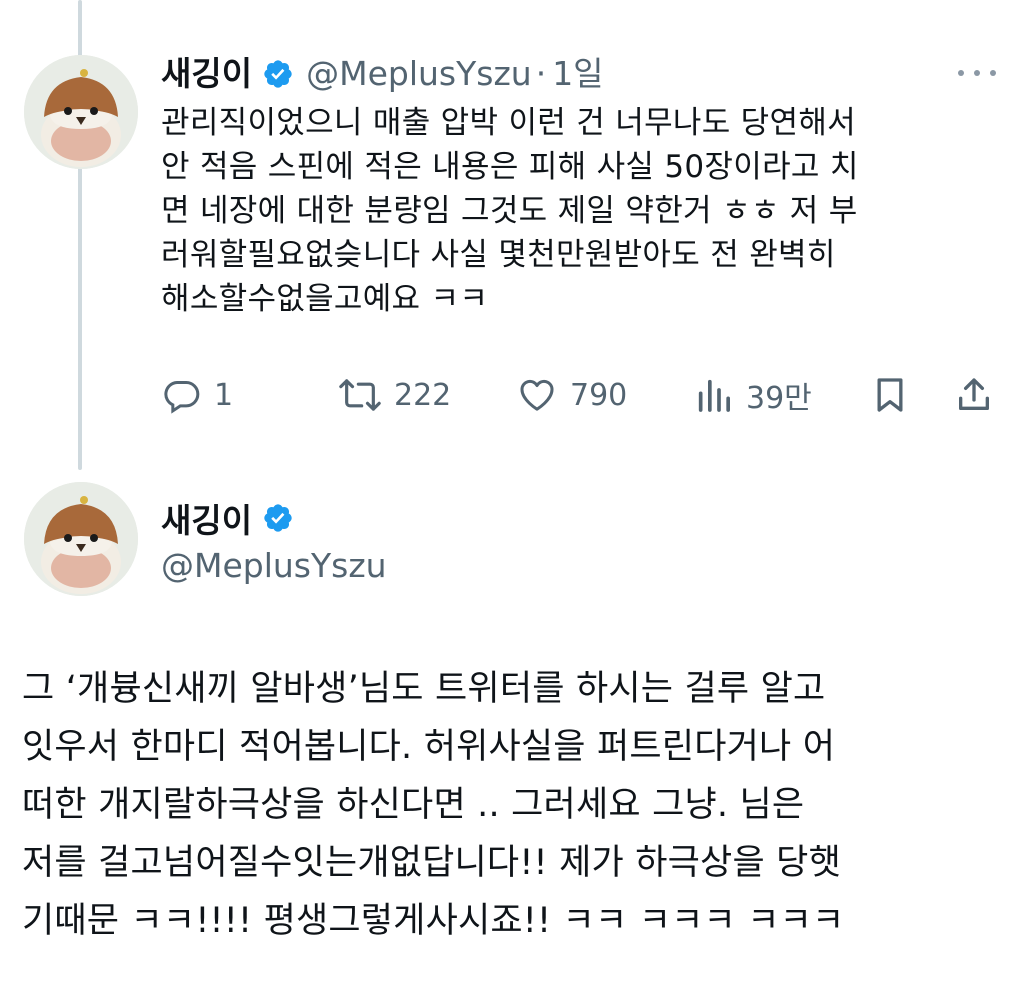  Describe the element at coordinates (509, 211) in the screenshot. I see `tweet-text-line: 면 네장에 대한 분량임 그것도 제일 약한거 ㅎㅎ 저 부` at that location.